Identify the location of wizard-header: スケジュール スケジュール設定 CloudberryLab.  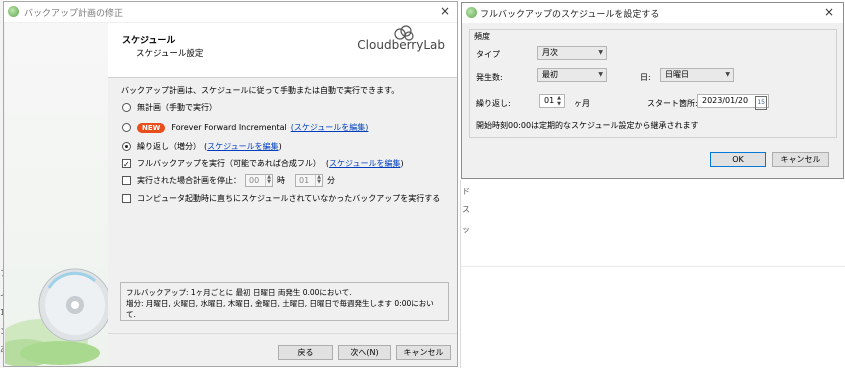
(282, 50).